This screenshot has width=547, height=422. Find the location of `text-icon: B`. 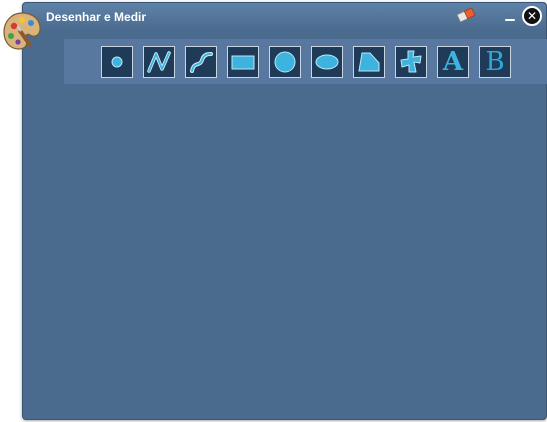

text-icon: B is located at coordinates (495, 62).